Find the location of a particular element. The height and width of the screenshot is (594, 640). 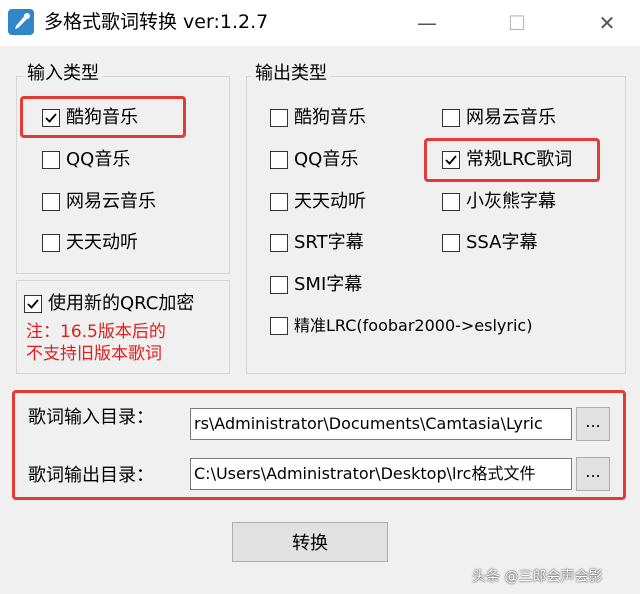

input-option-qq: QQ音乐 is located at coordinates (86, 160).